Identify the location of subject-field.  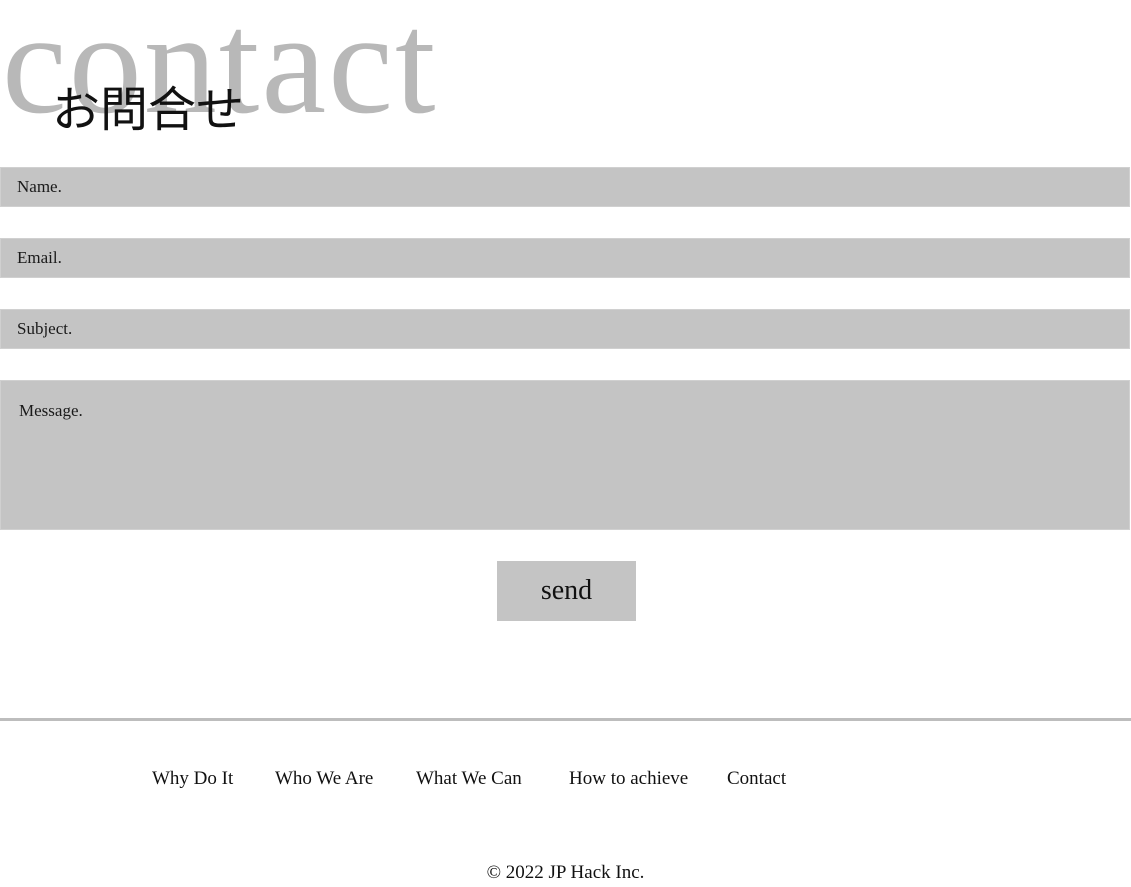
(565, 329).